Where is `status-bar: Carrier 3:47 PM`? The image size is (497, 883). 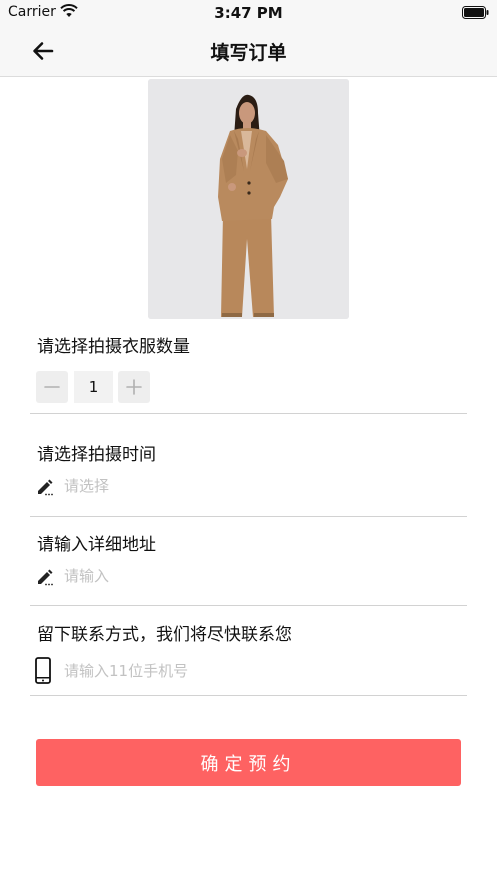
status-bar: Carrier 3:47 PM is located at coordinates (248, 13).